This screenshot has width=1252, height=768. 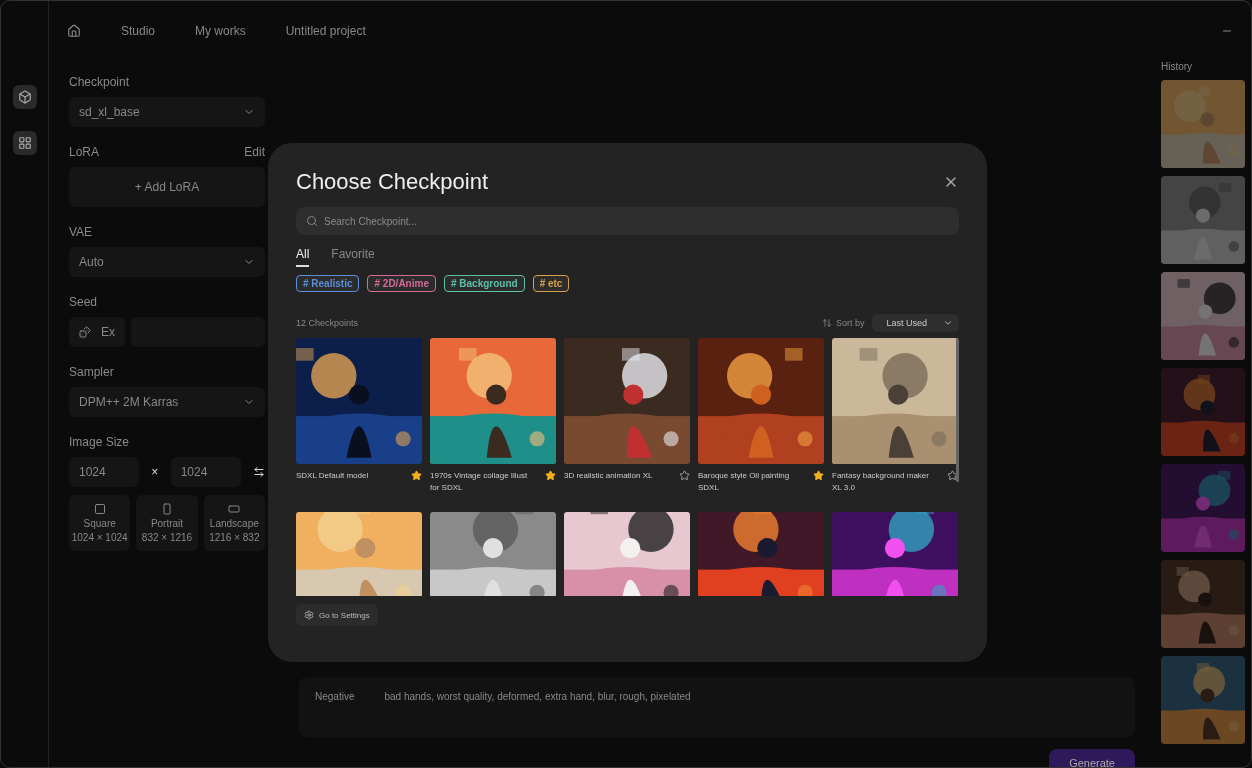 What do you see at coordinates (167, 187) in the screenshot?
I see `add-lora-button: + Add LoRA` at bounding box center [167, 187].